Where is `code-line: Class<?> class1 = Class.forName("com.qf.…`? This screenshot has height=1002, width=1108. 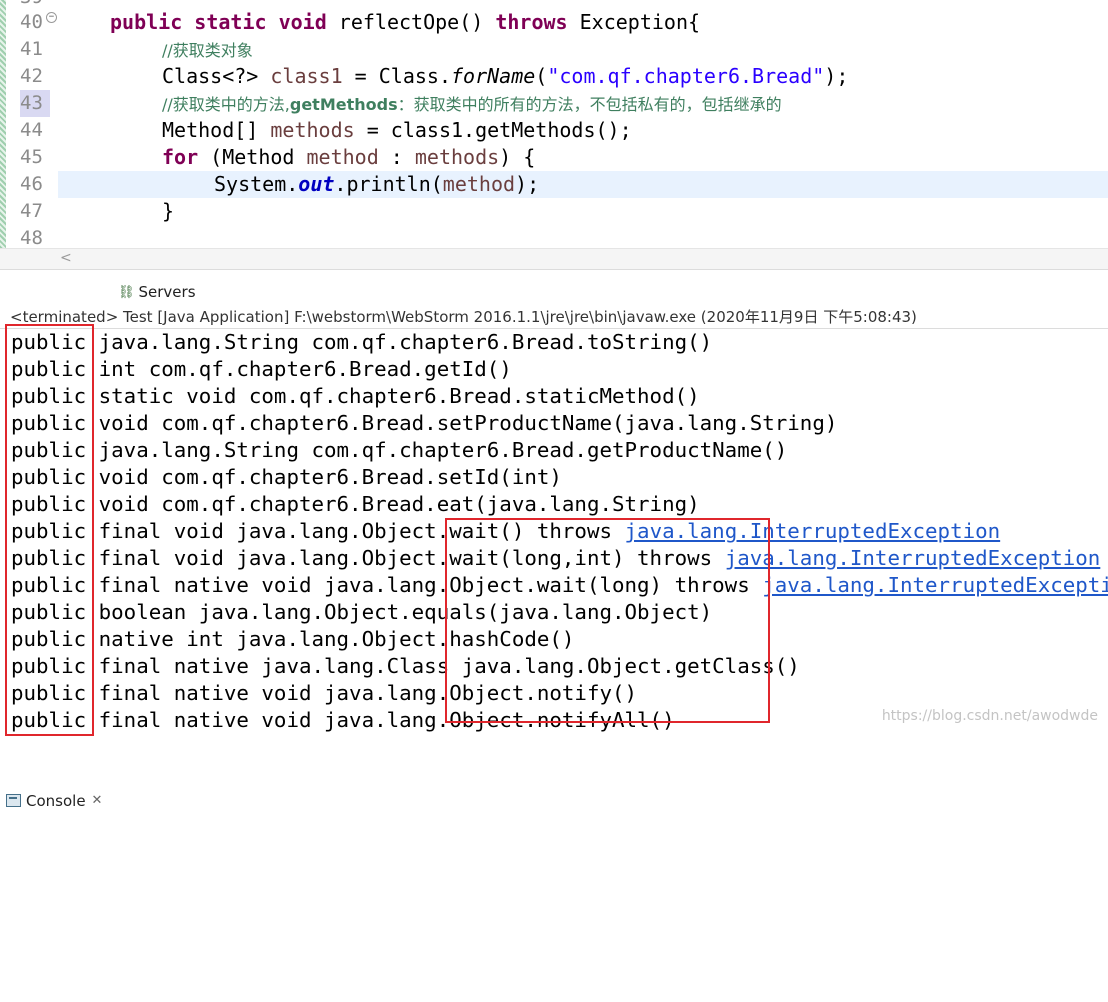
code-line: Class<?> class1 = Class.forName("com.qf.… is located at coordinates (583, 76).